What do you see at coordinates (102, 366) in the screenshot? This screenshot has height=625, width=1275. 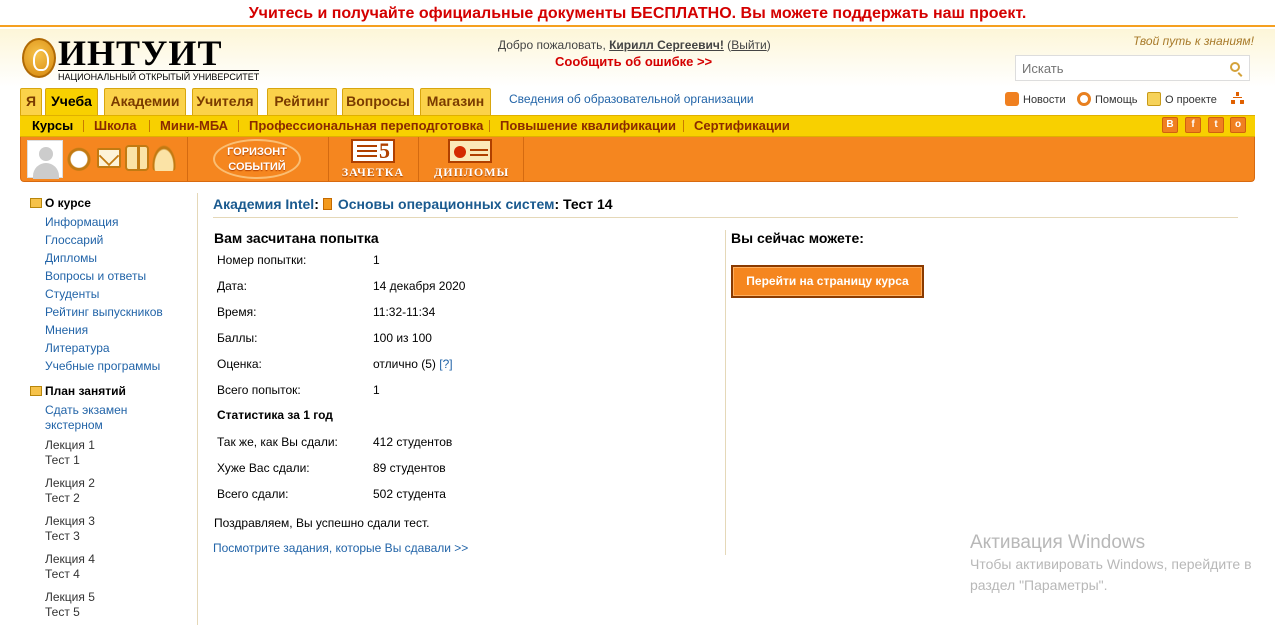 I see `sidebar-item-programs: Учебные программы` at bounding box center [102, 366].